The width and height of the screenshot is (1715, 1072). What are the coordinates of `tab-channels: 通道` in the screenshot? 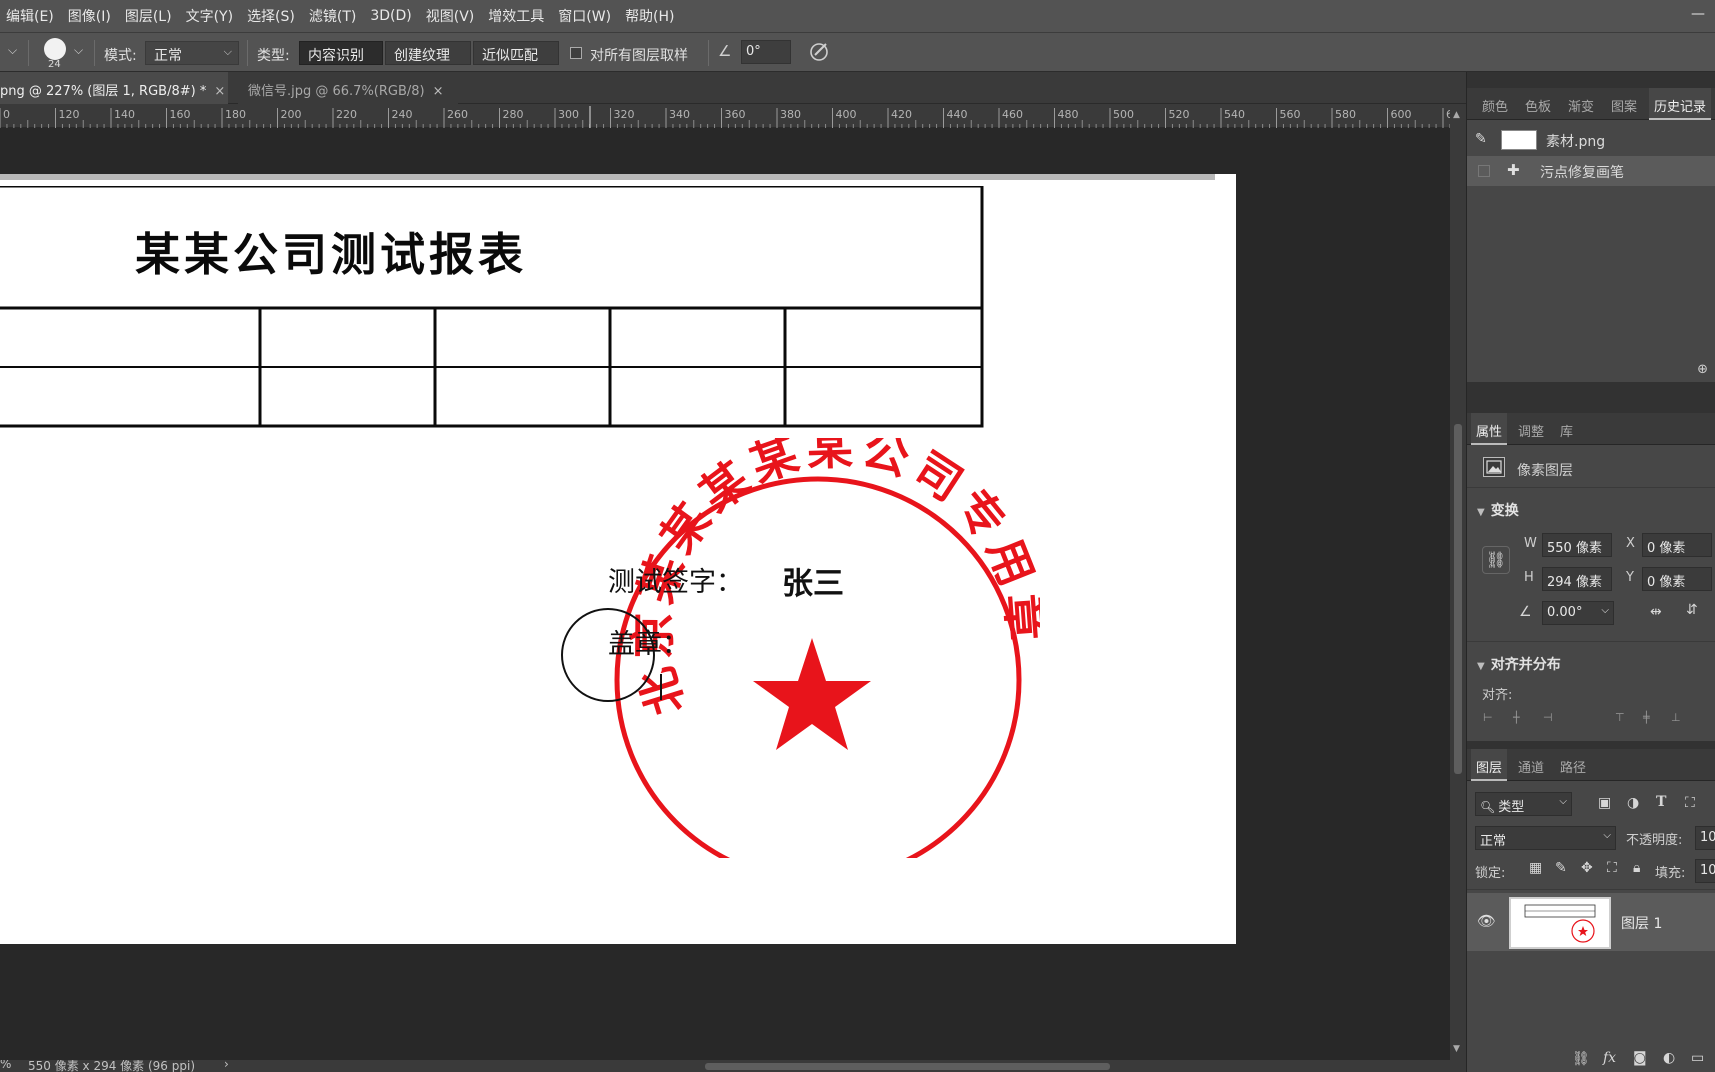 It's located at (1531, 765).